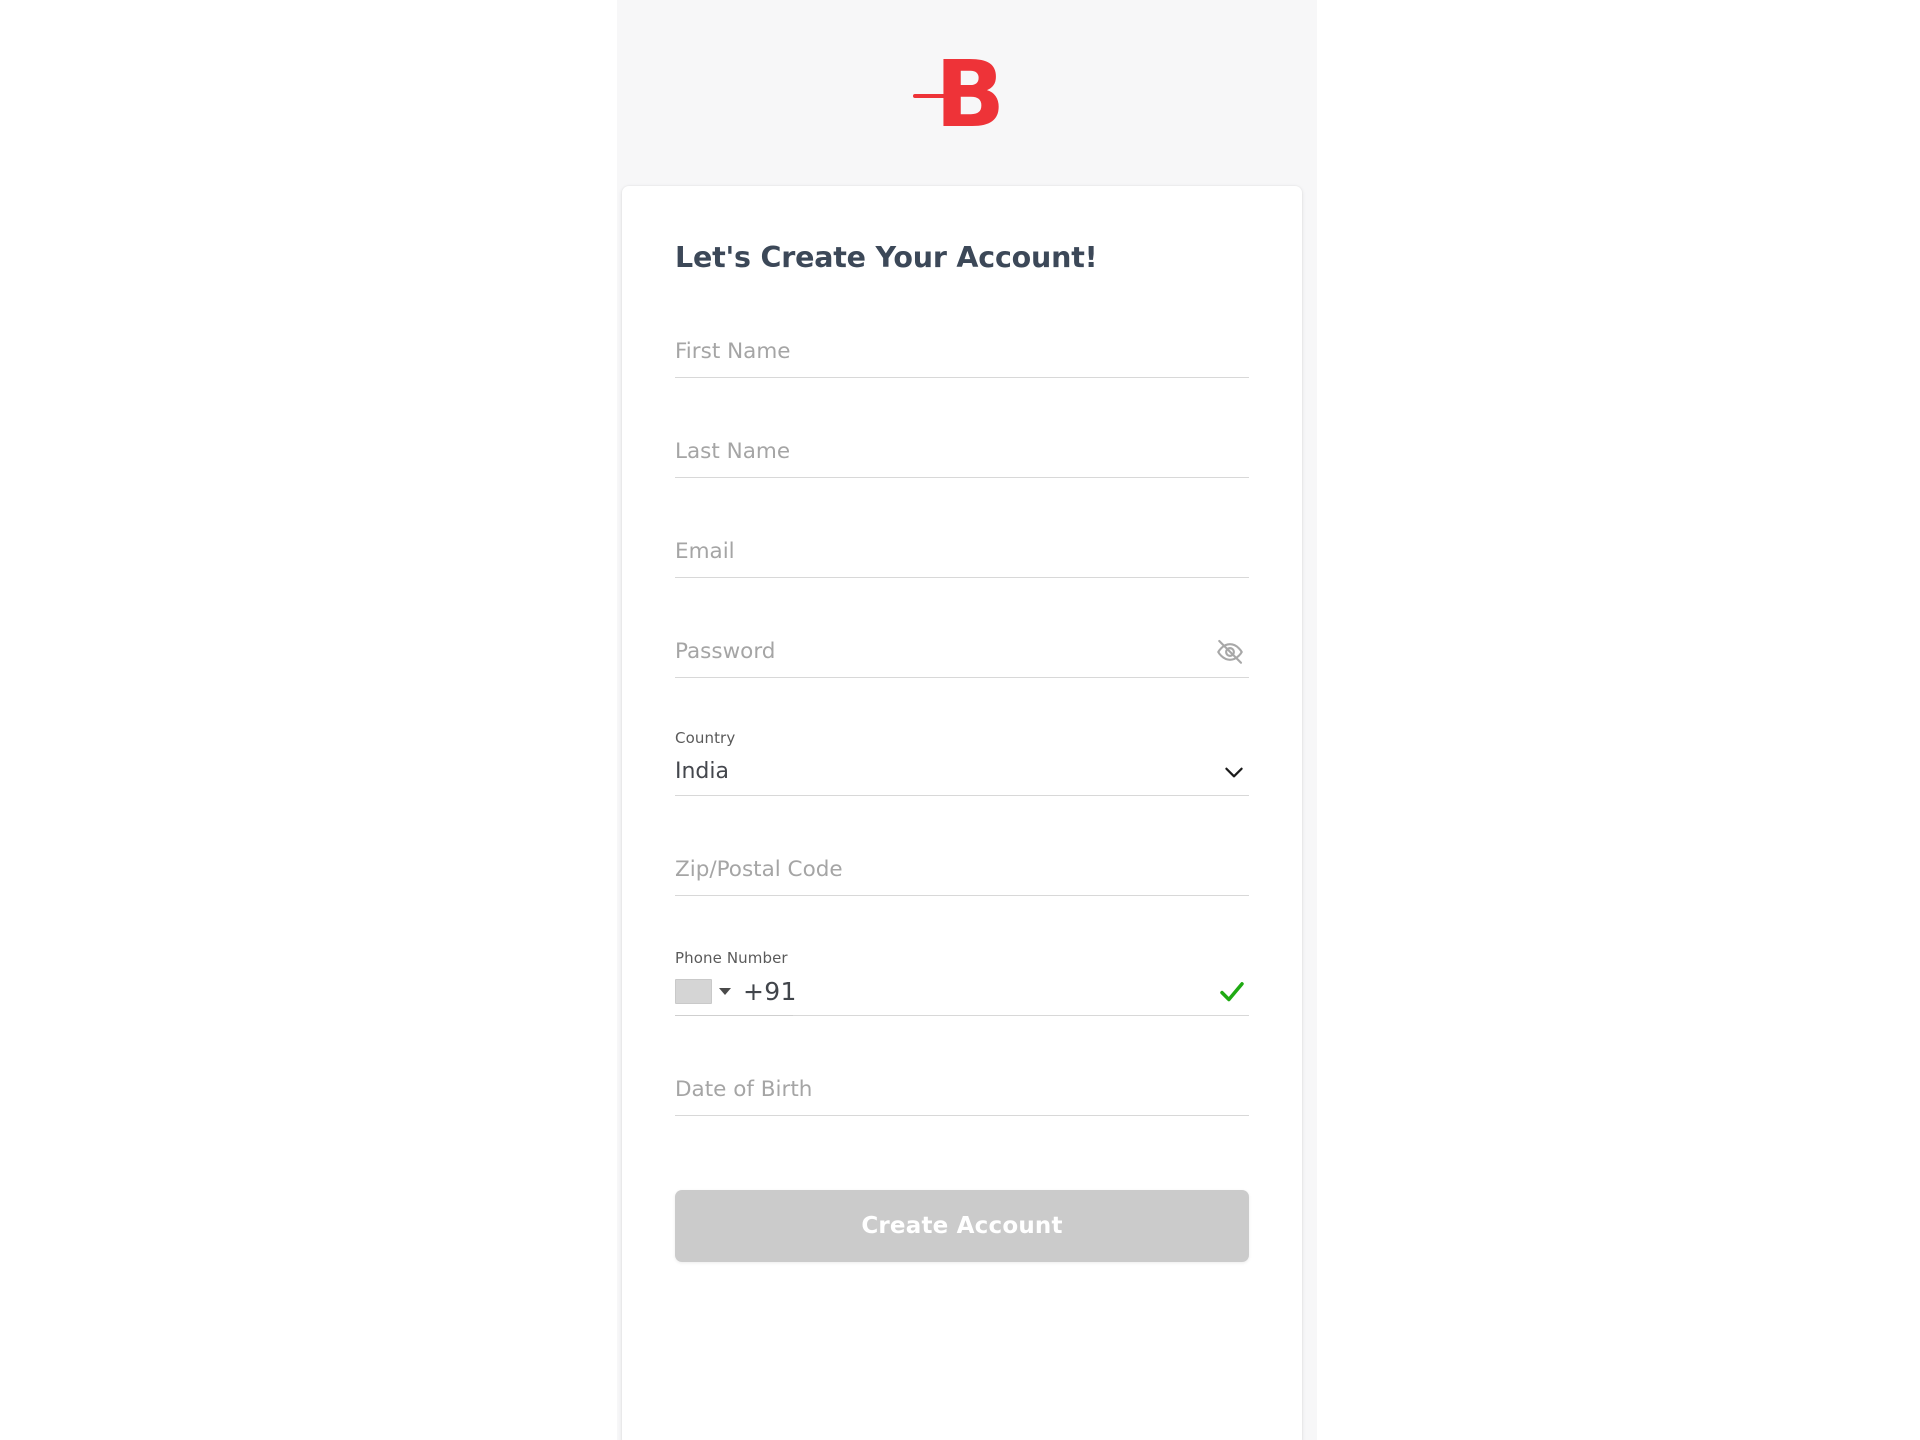 The image size is (1920, 1440). Describe the element at coordinates (962, 577) in the screenshot. I see `email-underline` at that location.